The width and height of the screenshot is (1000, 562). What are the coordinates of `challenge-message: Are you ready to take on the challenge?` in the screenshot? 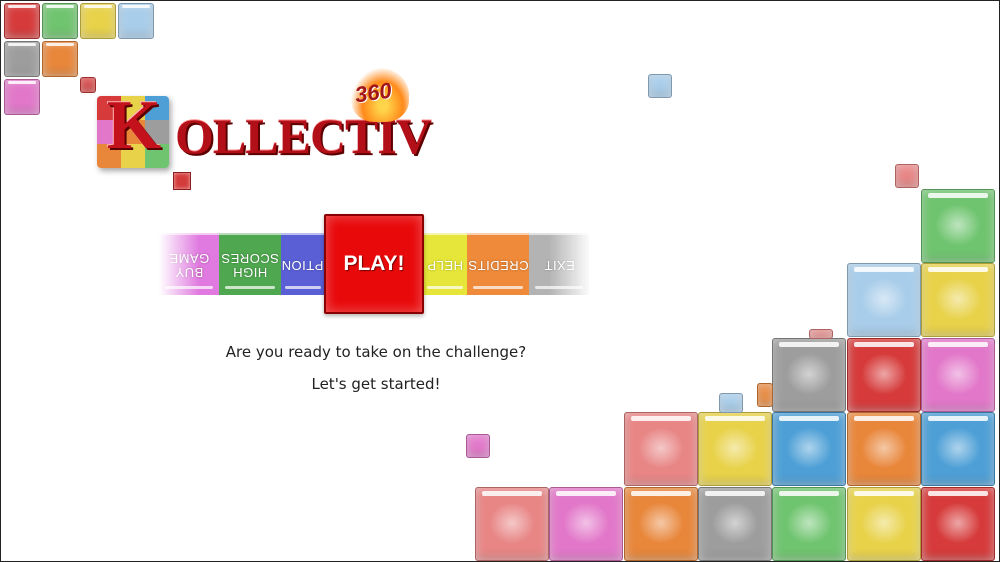 It's located at (376, 352).